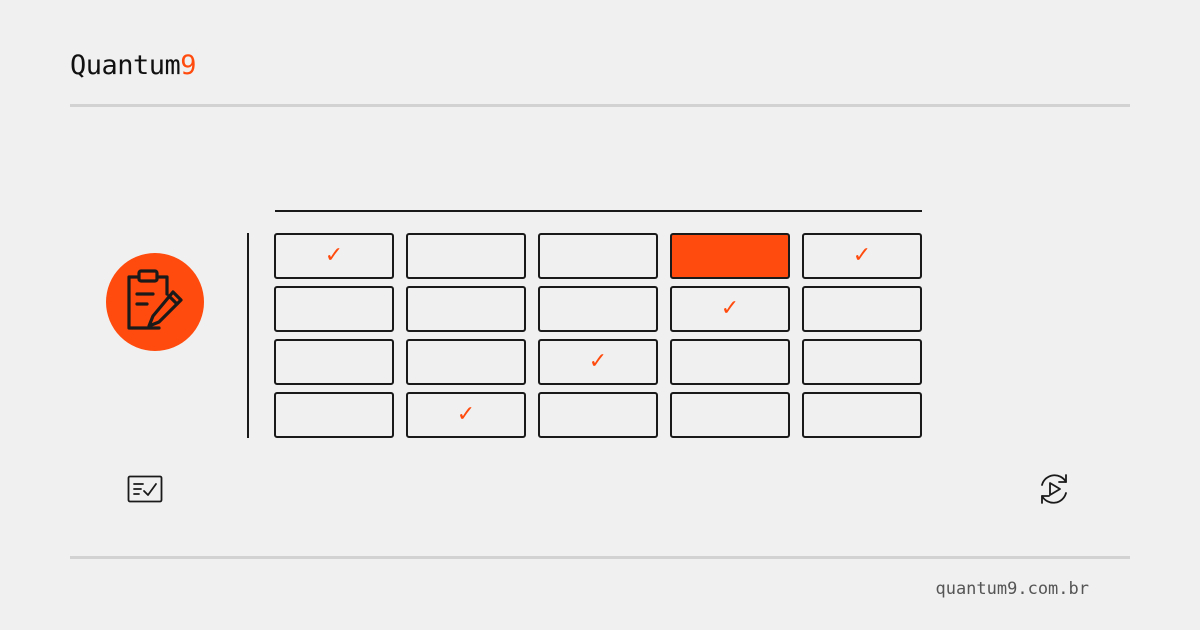 The height and width of the screenshot is (630, 1200). What do you see at coordinates (248, 335) in the screenshot?
I see `grid-left-line` at bounding box center [248, 335].